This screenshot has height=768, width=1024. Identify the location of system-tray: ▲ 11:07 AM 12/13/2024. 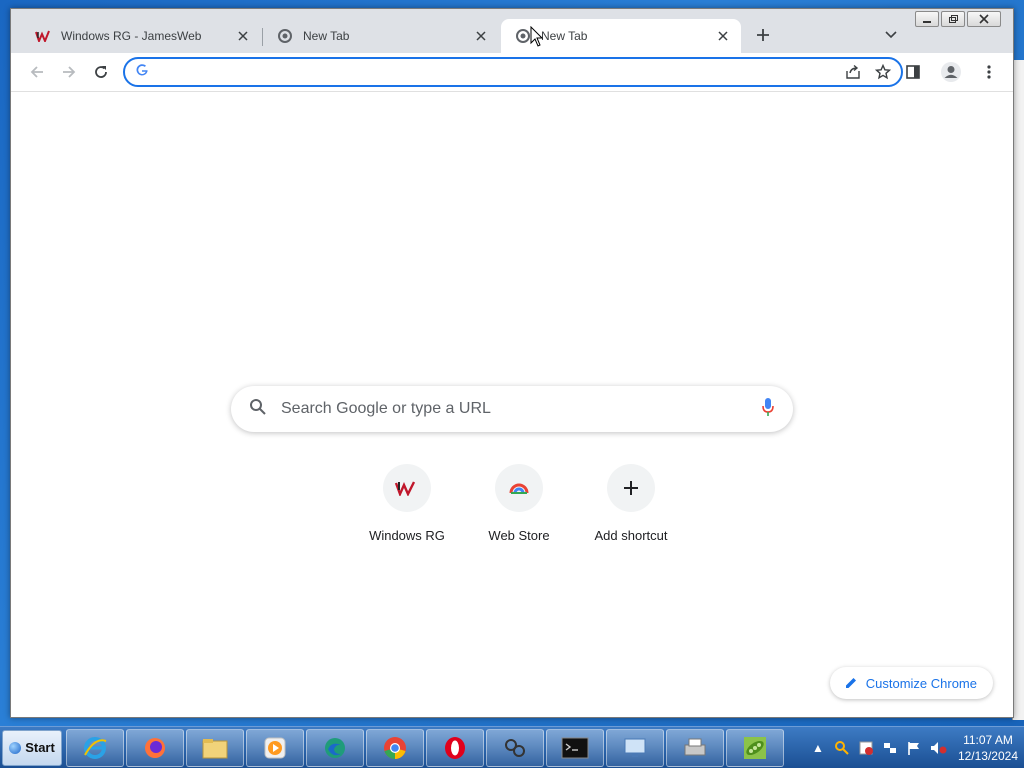
(915, 747).